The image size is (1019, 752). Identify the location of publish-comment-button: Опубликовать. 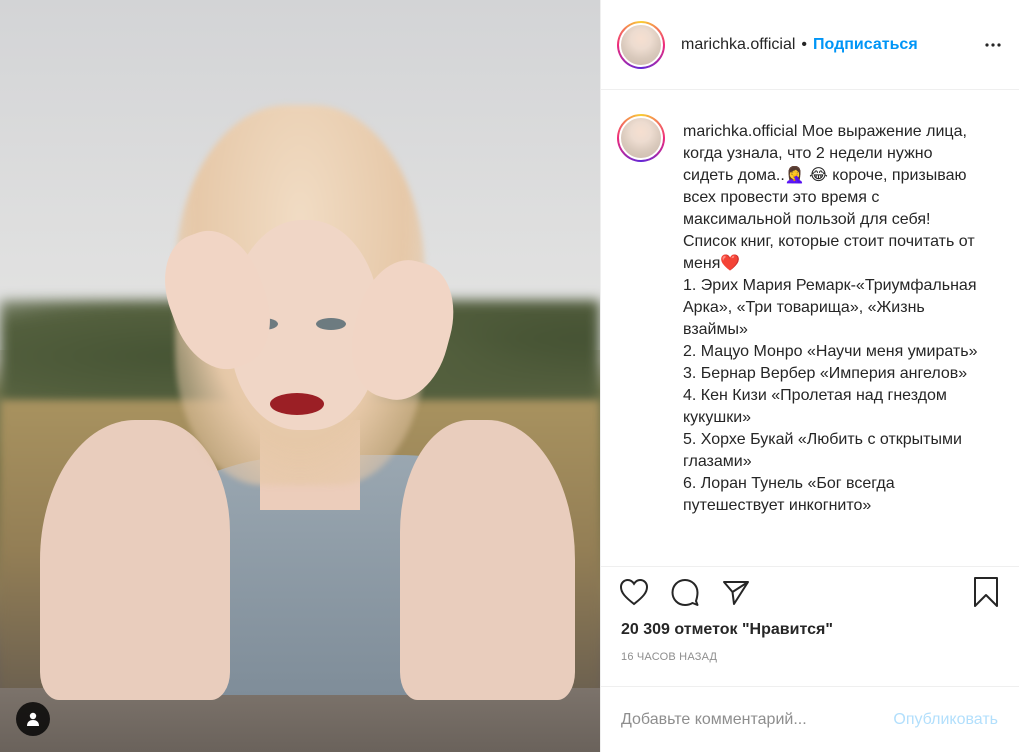
(945, 720).